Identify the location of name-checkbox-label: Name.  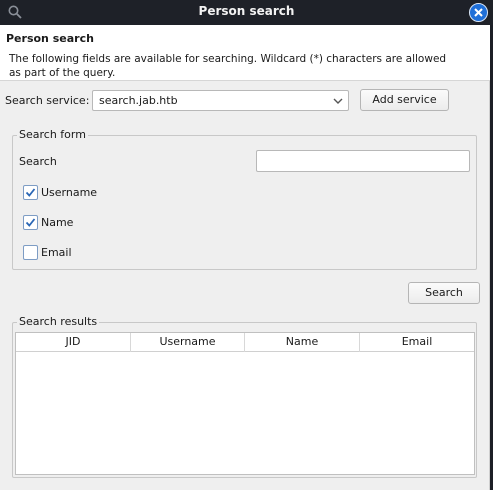
(57, 222).